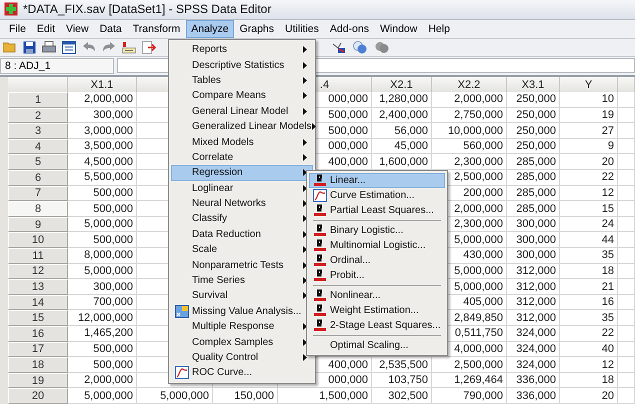 This screenshot has height=404, width=635. I want to click on table-cell: 40, so click(589, 350).